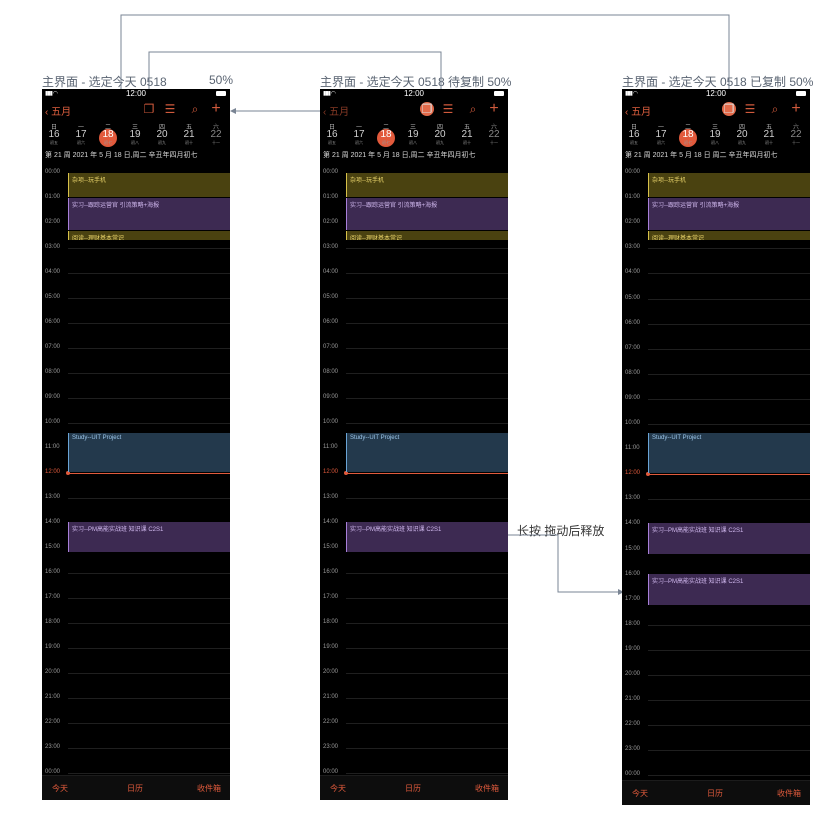  I want to click on tab-bar: 今天 日历 收件箱, so click(414, 787).